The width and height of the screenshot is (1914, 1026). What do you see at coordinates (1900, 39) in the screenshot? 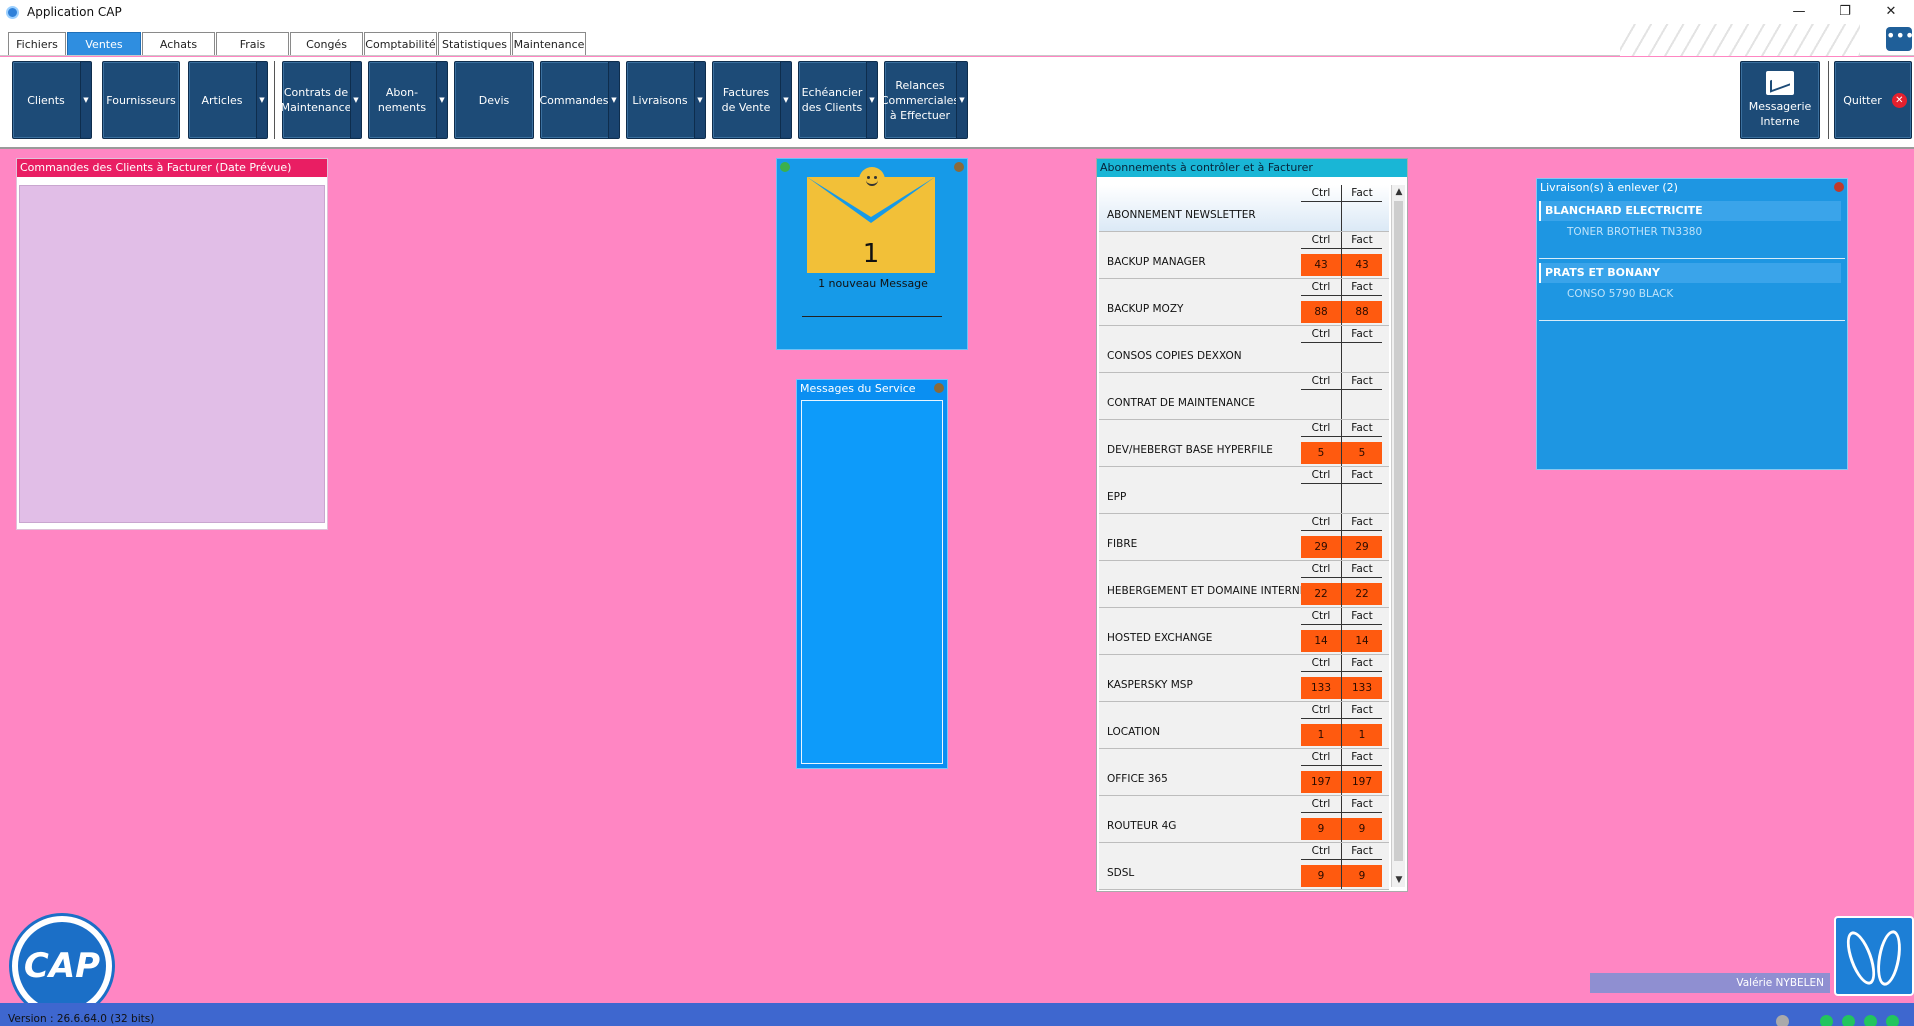
I see `more-options-button: •••` at bounding box center [1900, 39].